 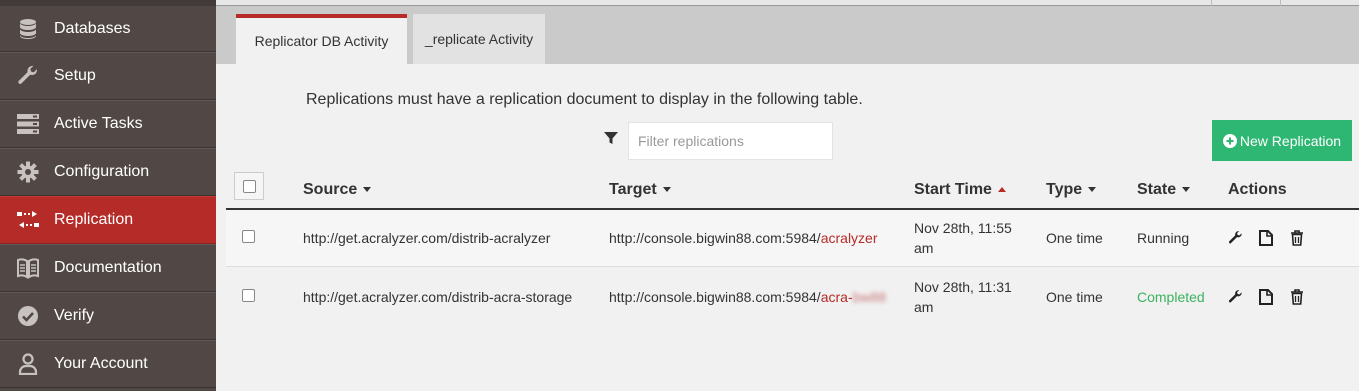 I want to click on sort-caret-up-icon, so click(x=1001, y=190).